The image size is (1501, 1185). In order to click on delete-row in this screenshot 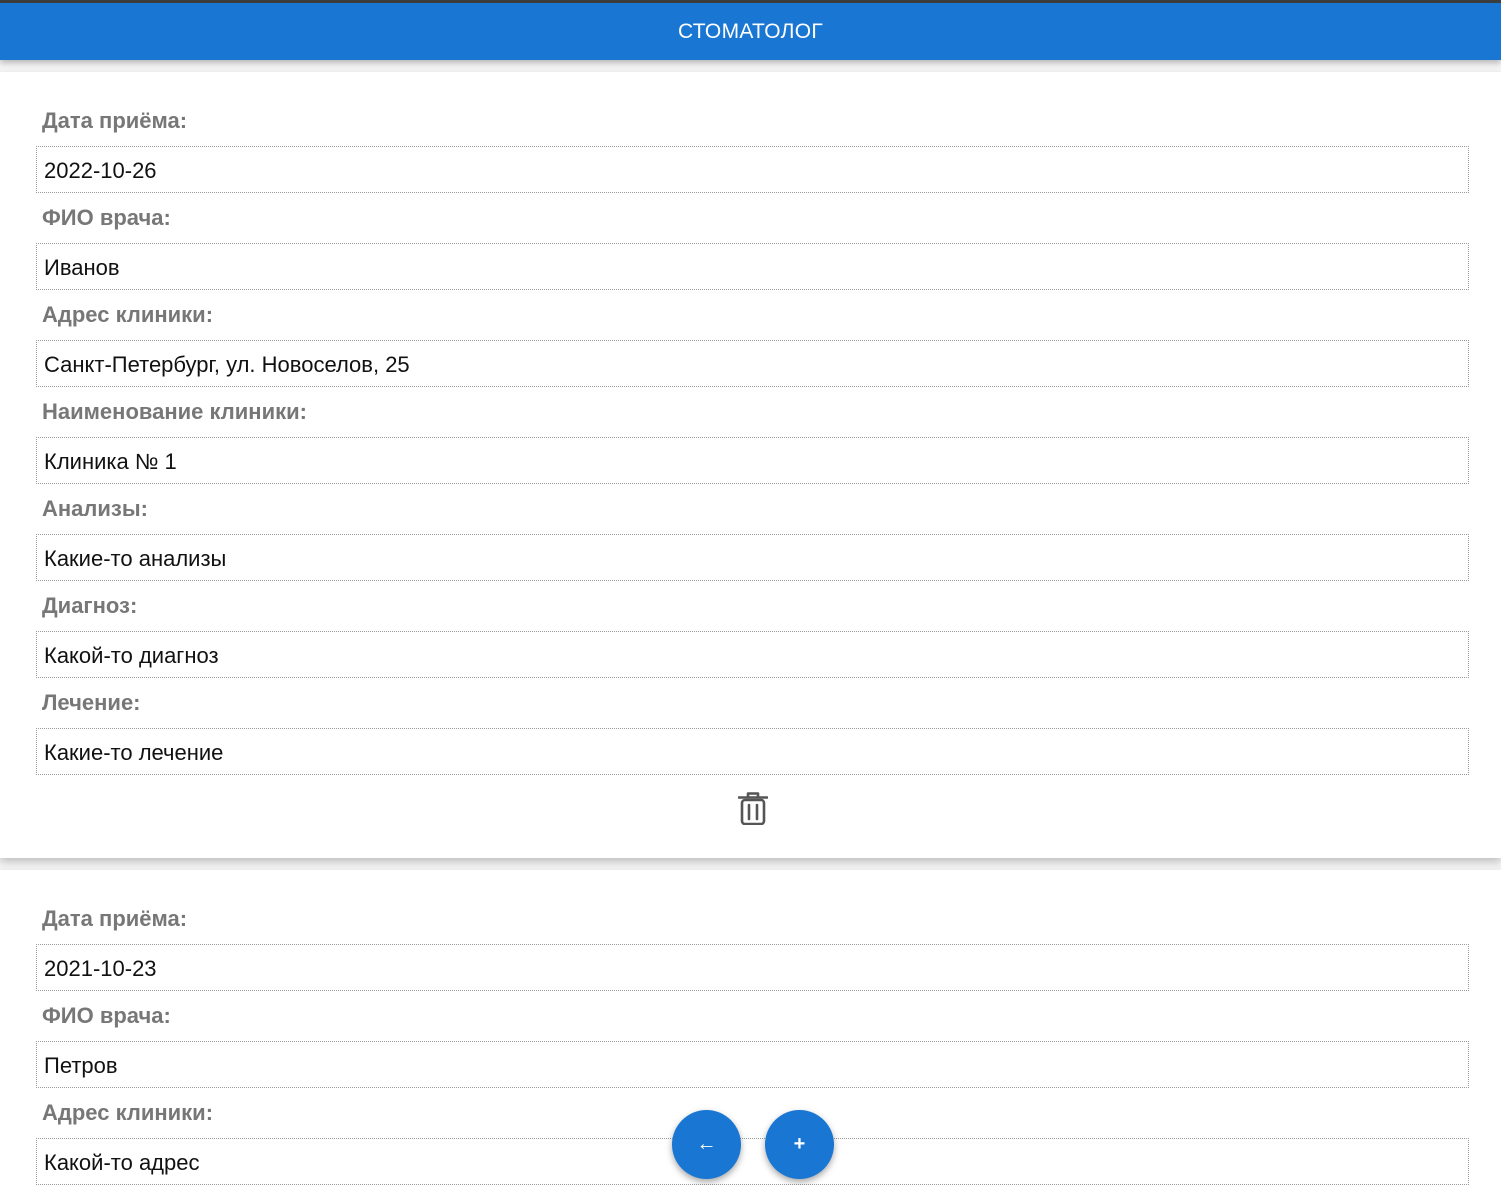, I will do `click(750, 807)`.